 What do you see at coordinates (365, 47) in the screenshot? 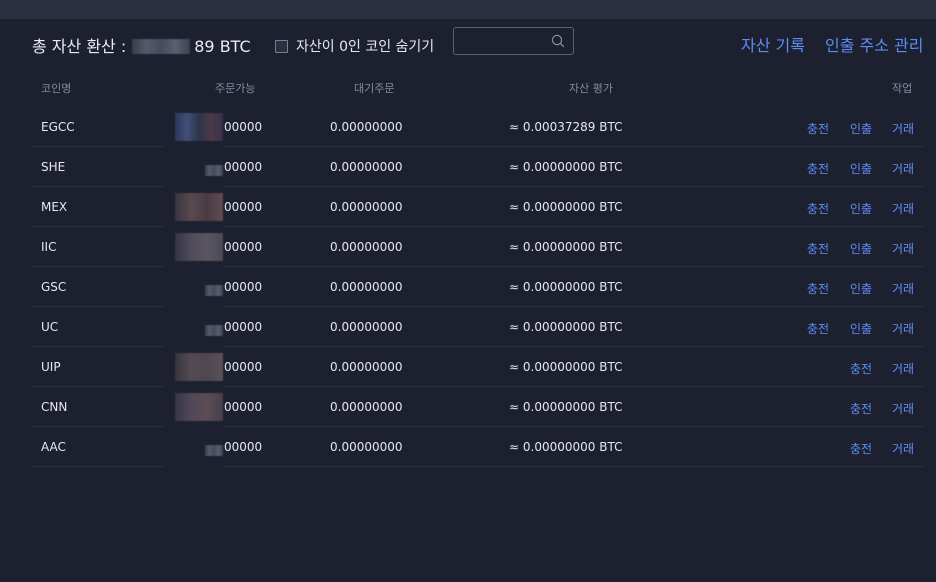
I see `hide-zero-label: 자산이 0인 코인 숨기기` at bounding box center [365, 47].